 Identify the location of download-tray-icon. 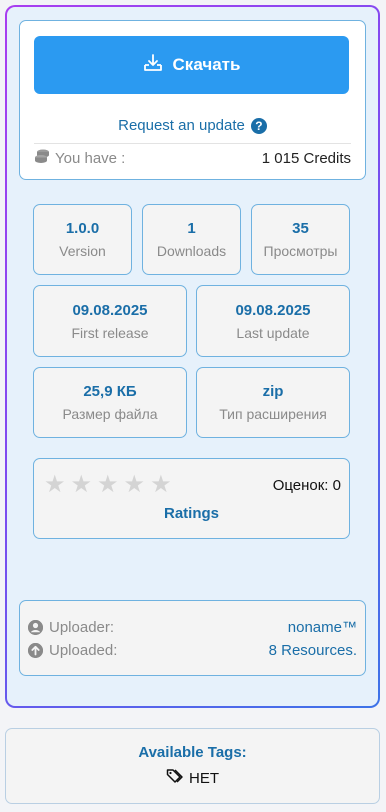
(153, 65).